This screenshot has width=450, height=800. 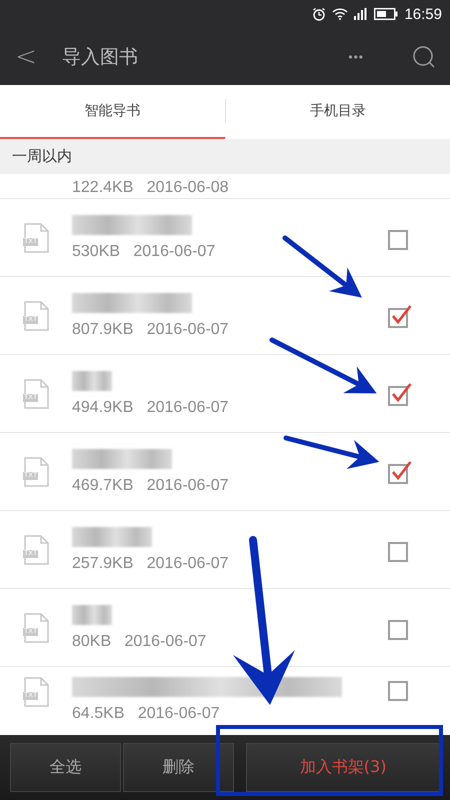 What do you see at coordinates (343, 767) in the screenshot?
I see `toolbar-button: 加入书架(3)` at bounding box center [343, 767].